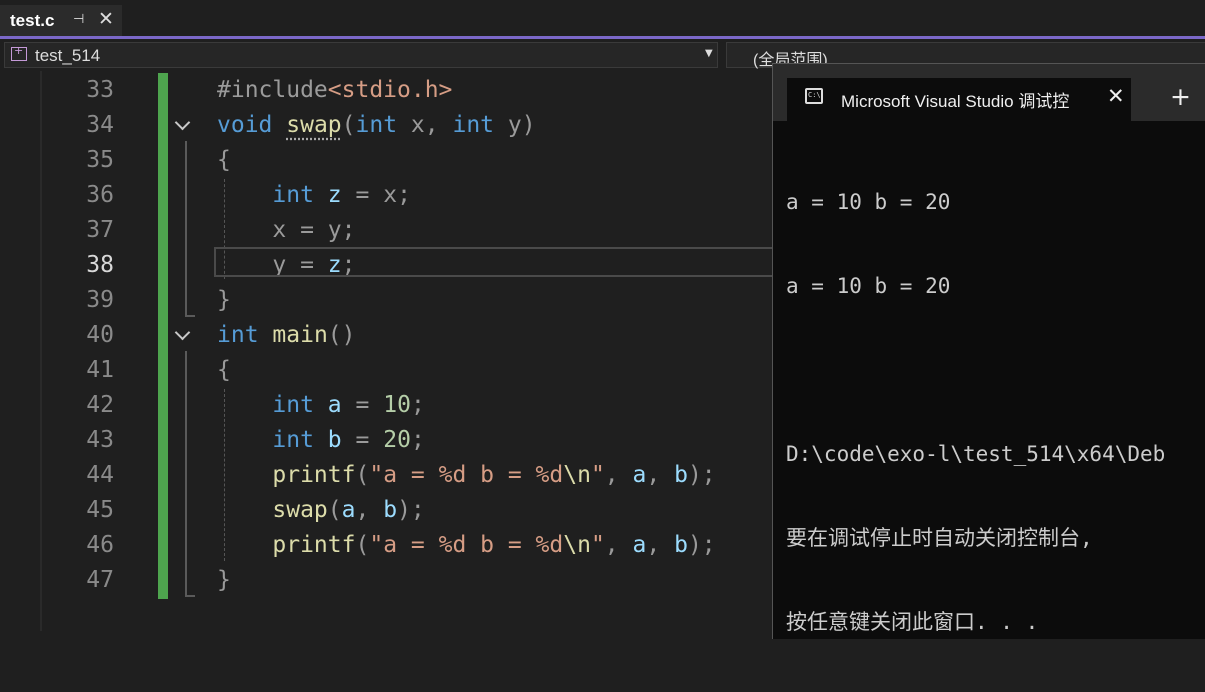 This screenshot has width=1205, height=692. Describe the element at coordinates (78, 19) in the screenshot. I see `pin-icon: ⊣` at that location.